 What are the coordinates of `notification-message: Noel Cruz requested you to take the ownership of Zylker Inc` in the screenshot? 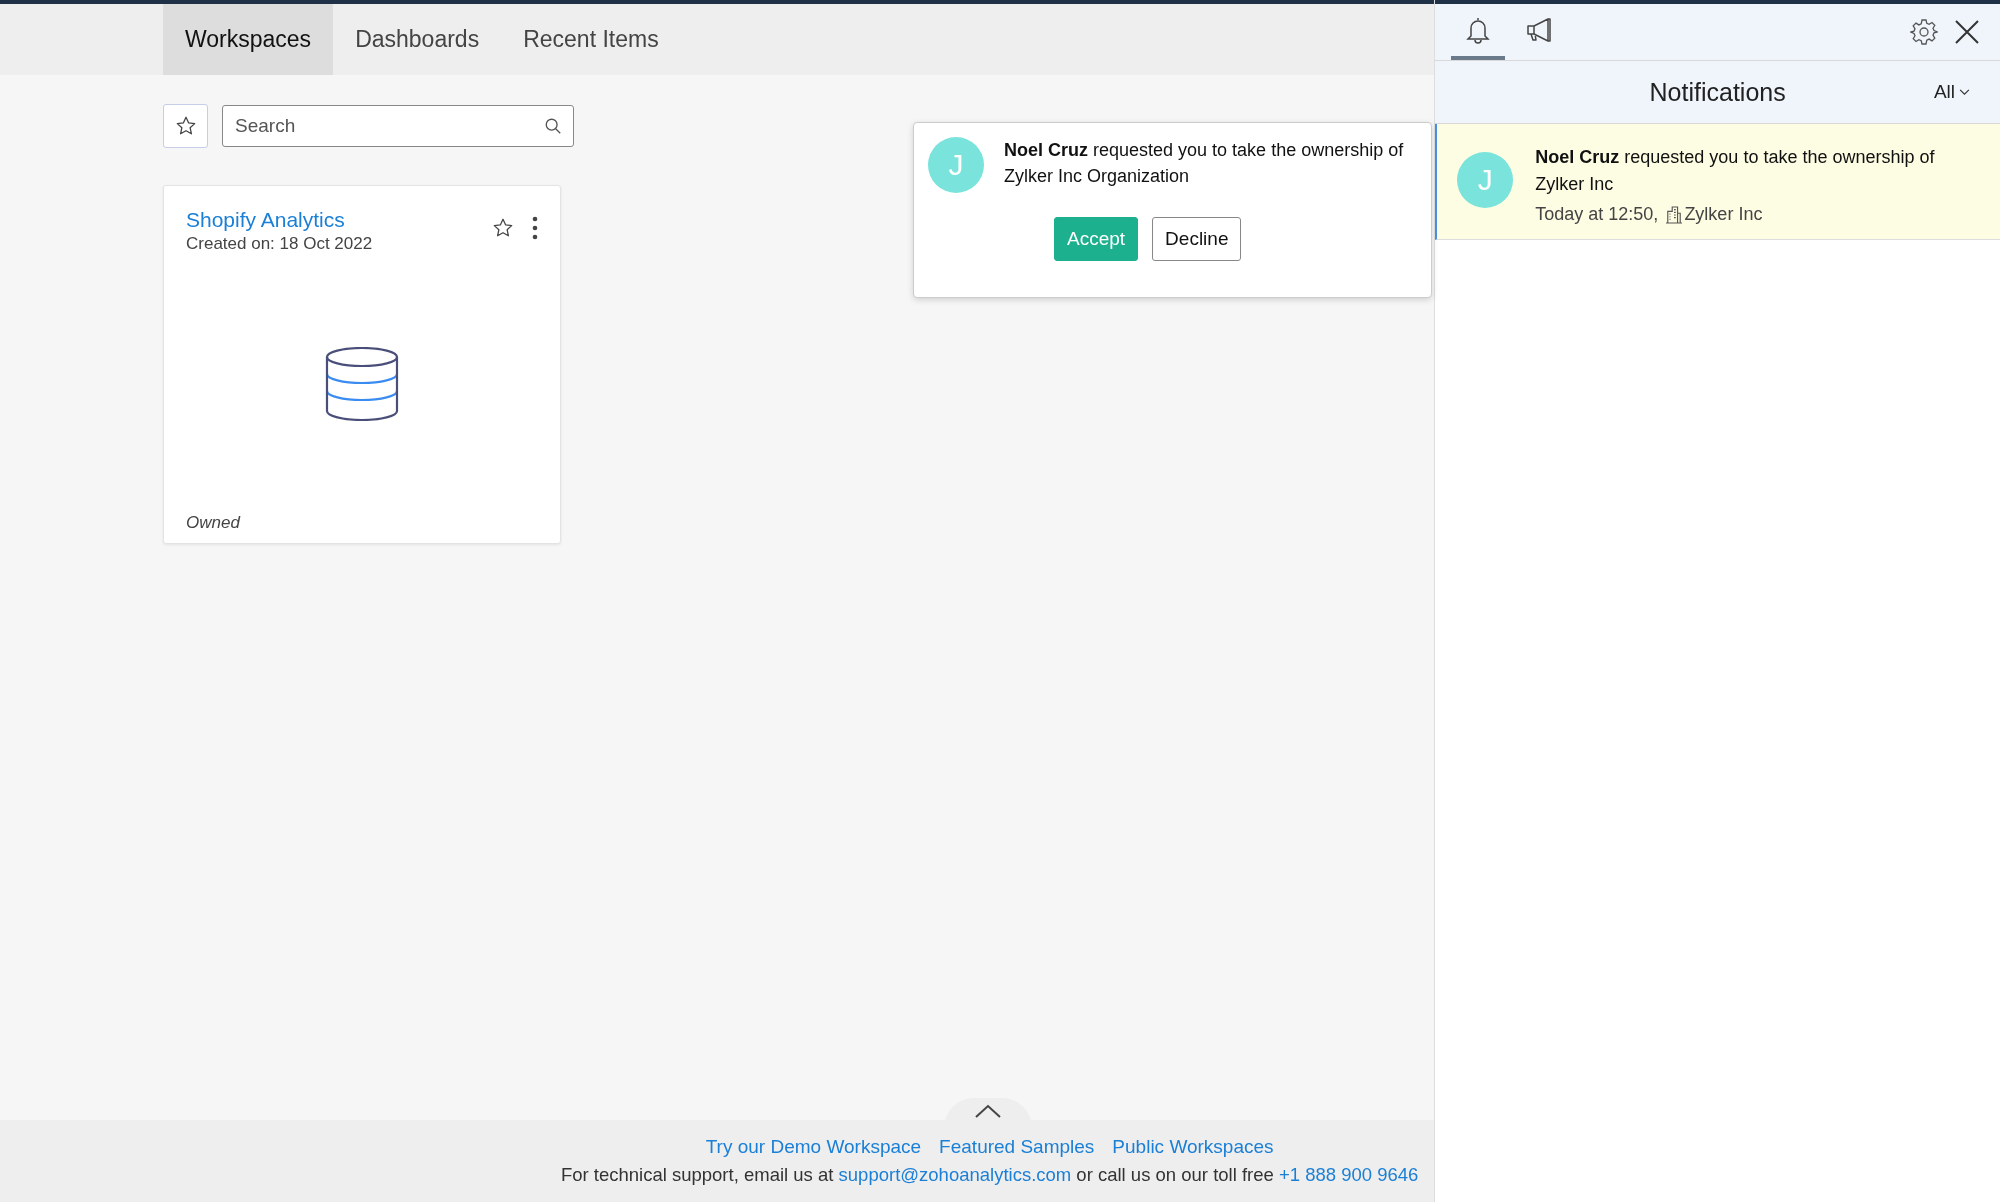 It's located at (1735, 171).